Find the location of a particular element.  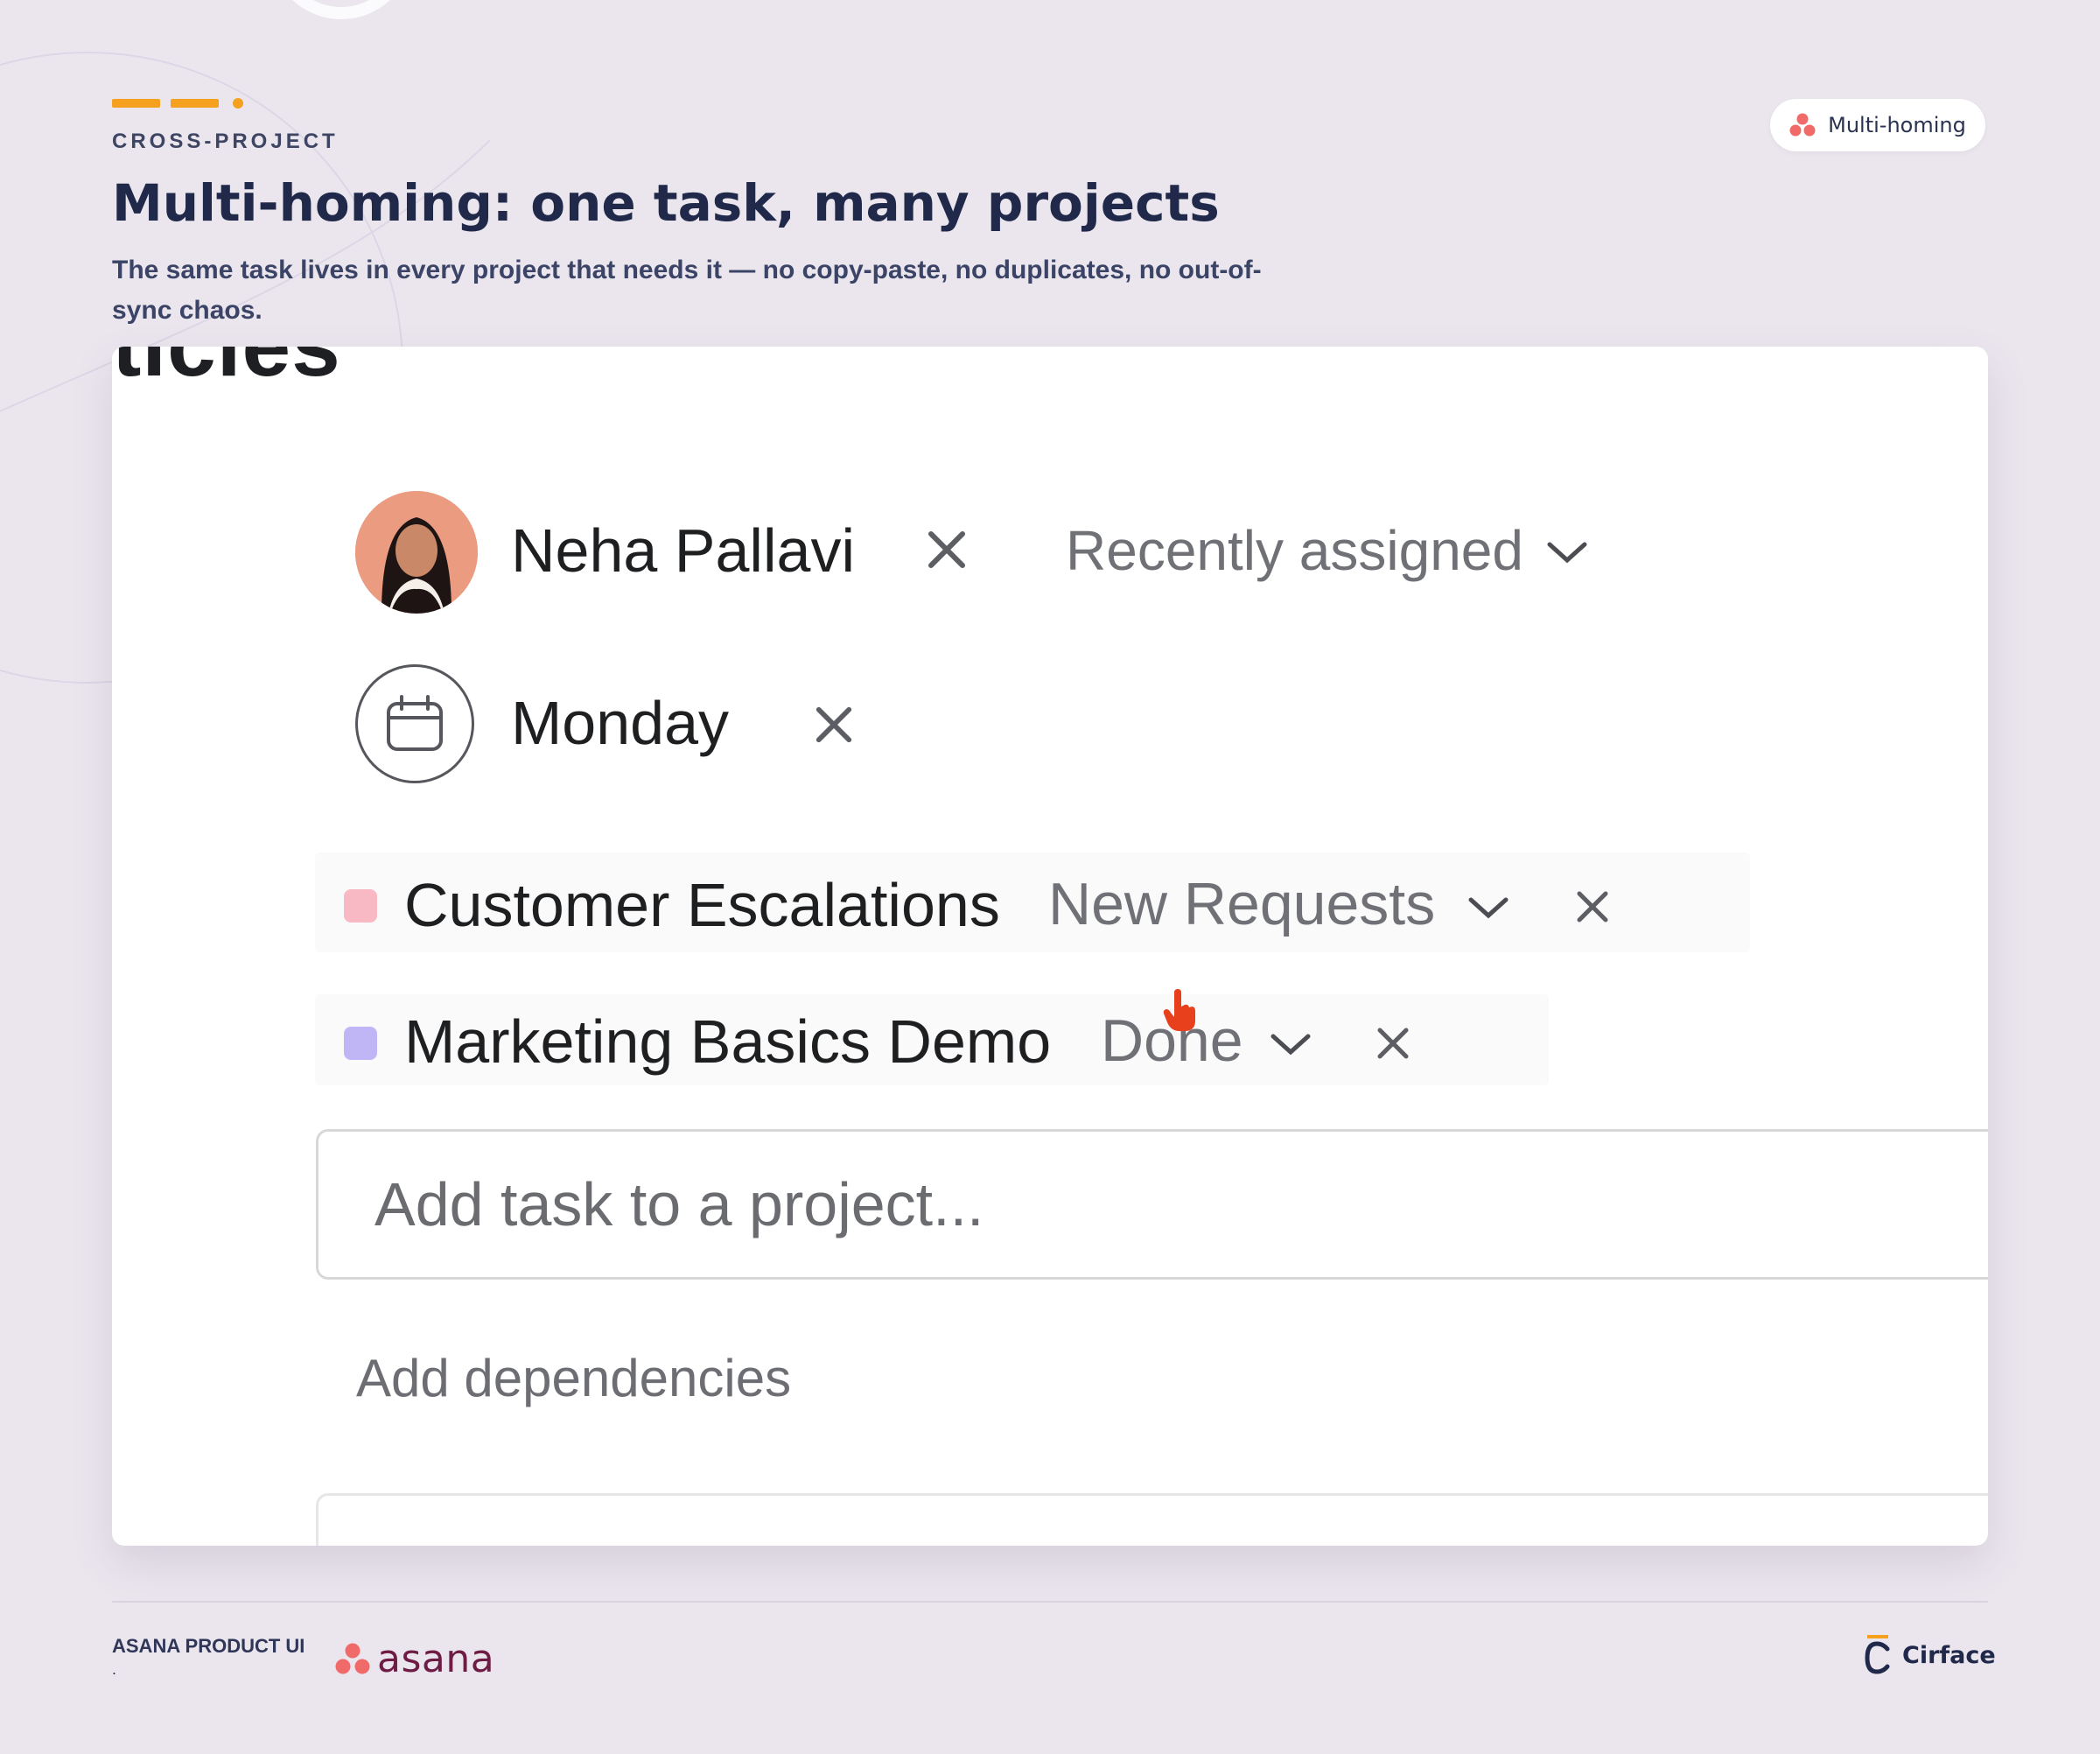

asana-logo: asana is located at coordinates (414, 1659).